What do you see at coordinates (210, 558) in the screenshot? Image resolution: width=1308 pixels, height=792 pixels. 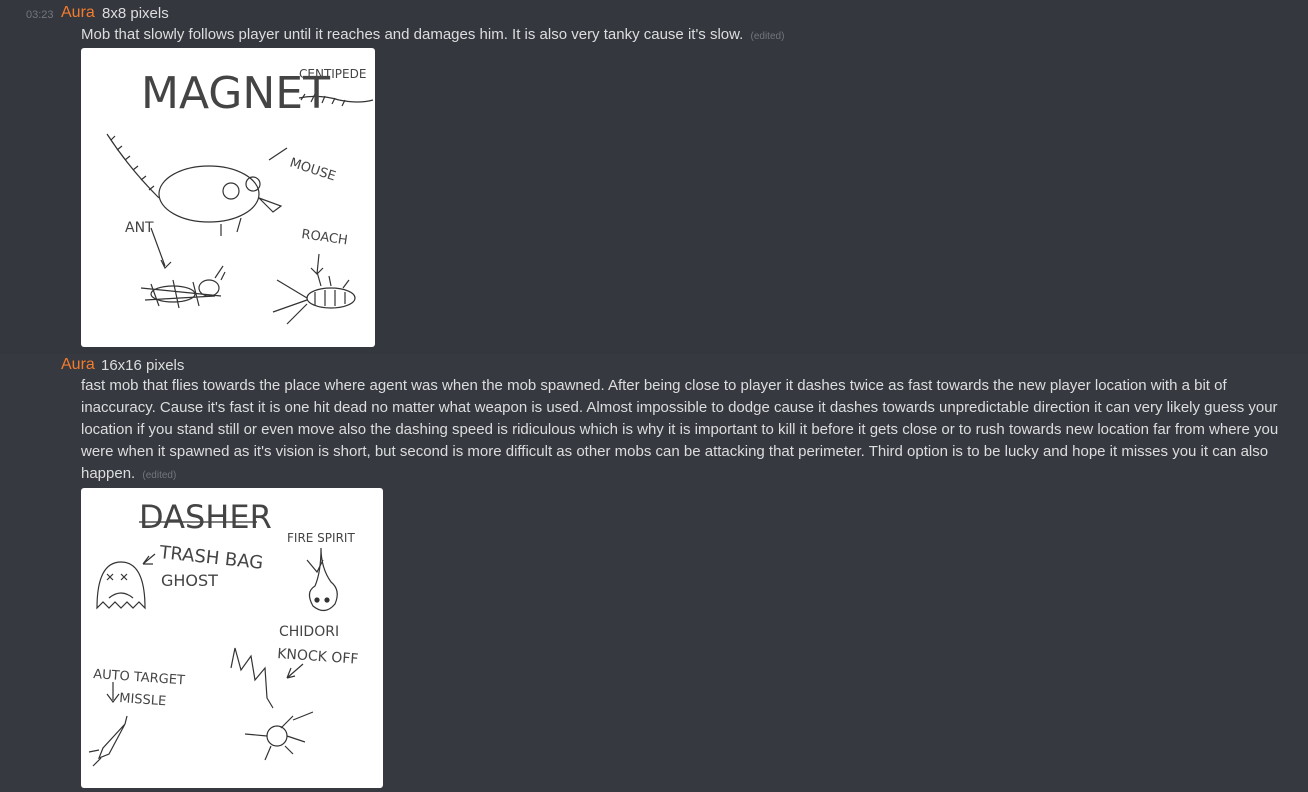 I see `sketch-label-trash-bag: TRASH BAG` at bounding box center [210, 558].